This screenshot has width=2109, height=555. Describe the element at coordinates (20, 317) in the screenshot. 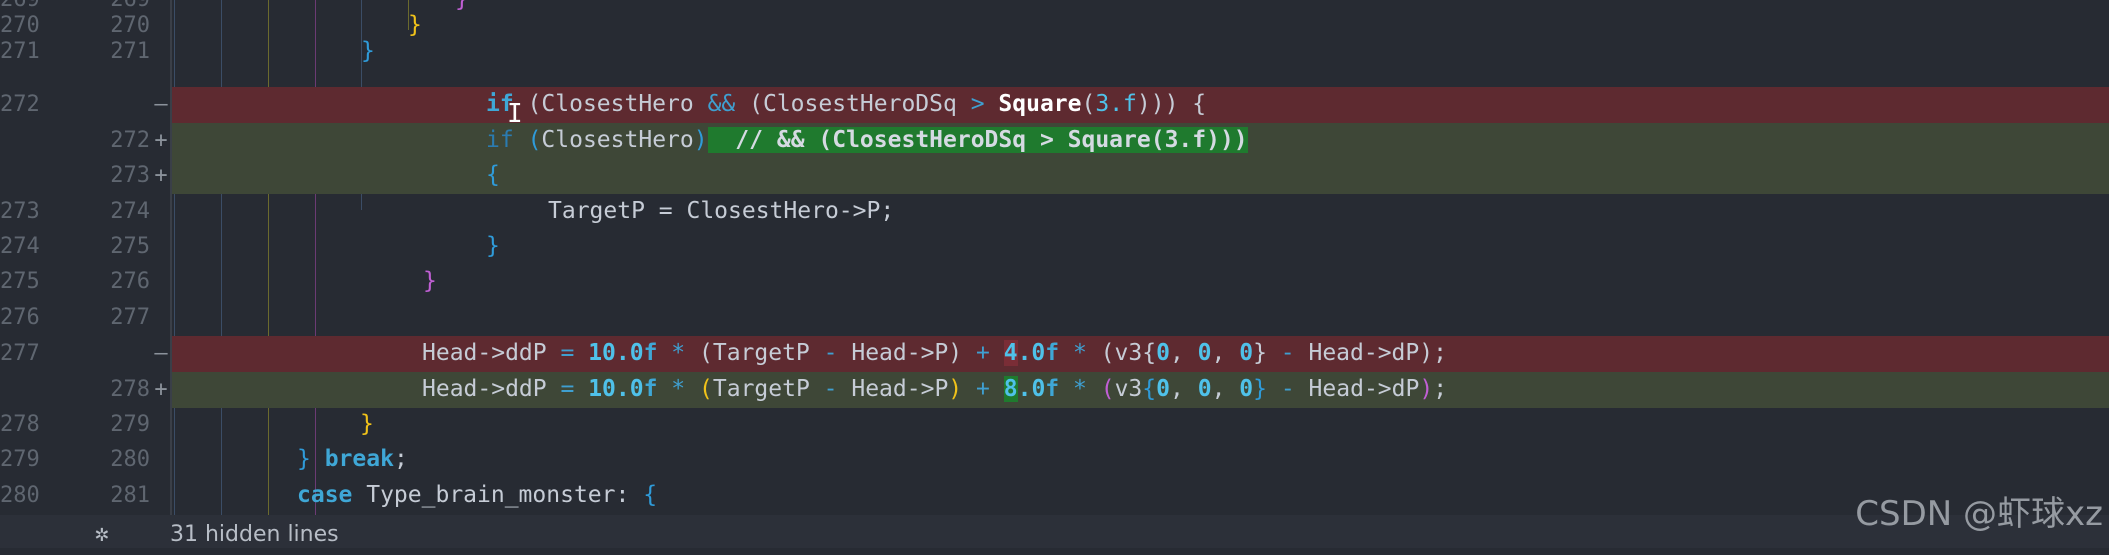

I see `old-line-number: 276` at that location.